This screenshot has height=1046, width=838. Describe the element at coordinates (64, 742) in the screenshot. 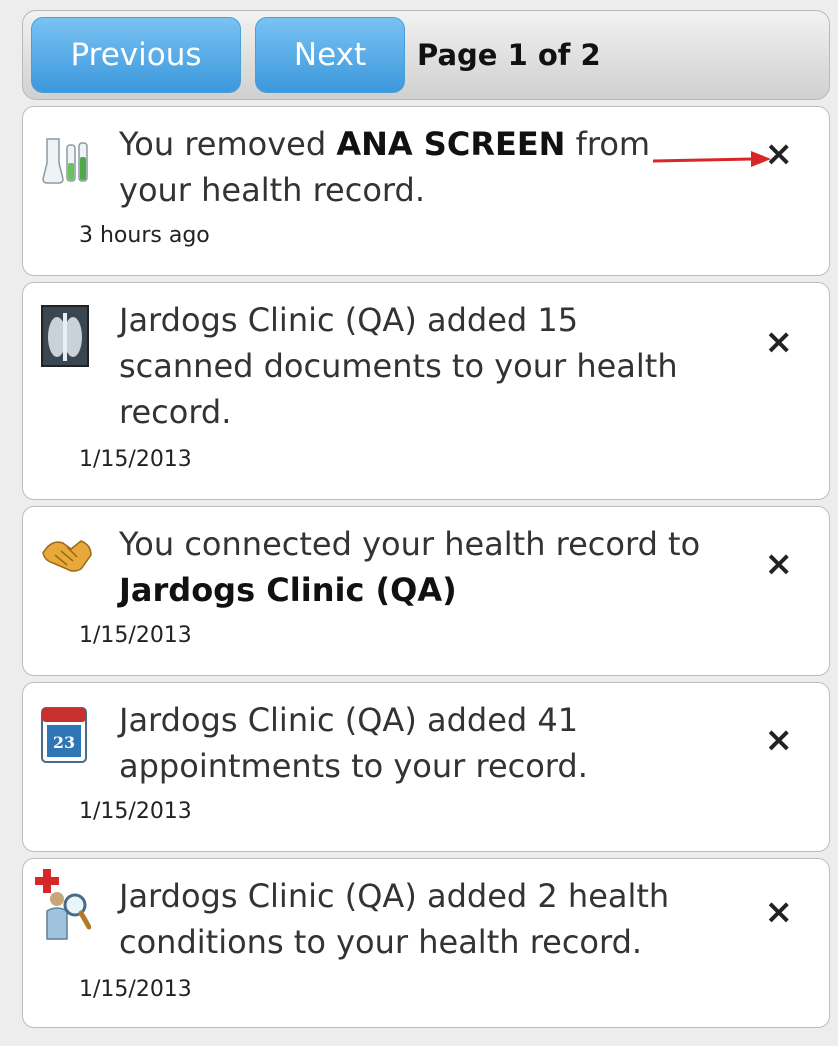

I see `calendar-day: 23` at that location.